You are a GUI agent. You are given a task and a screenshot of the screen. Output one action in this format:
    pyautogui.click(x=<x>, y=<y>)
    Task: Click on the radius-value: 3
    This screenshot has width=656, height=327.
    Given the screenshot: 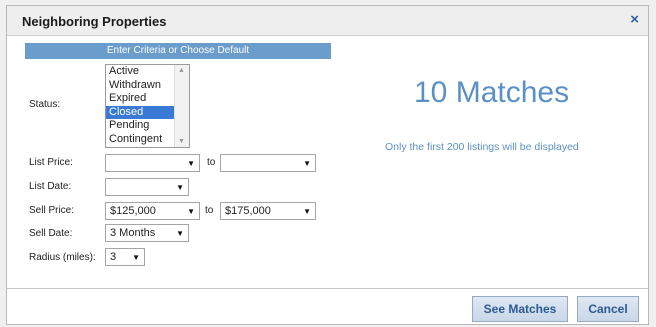 What is the action you would take?
    pyautogui.click(x=113, y=257)
    